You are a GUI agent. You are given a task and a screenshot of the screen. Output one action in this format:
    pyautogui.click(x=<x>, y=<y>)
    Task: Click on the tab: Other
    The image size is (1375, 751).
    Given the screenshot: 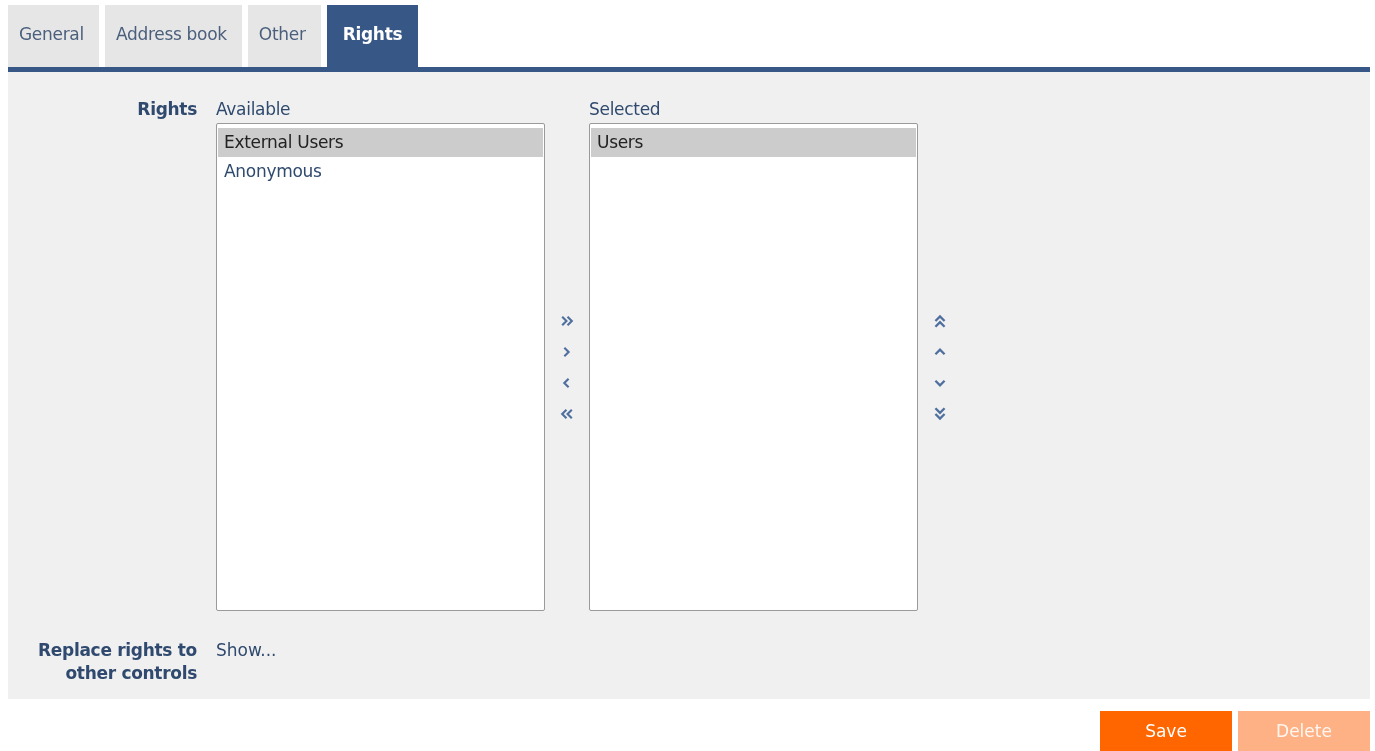 What is the action you would take?
    pyautogui.click(x=284, y=36)
    